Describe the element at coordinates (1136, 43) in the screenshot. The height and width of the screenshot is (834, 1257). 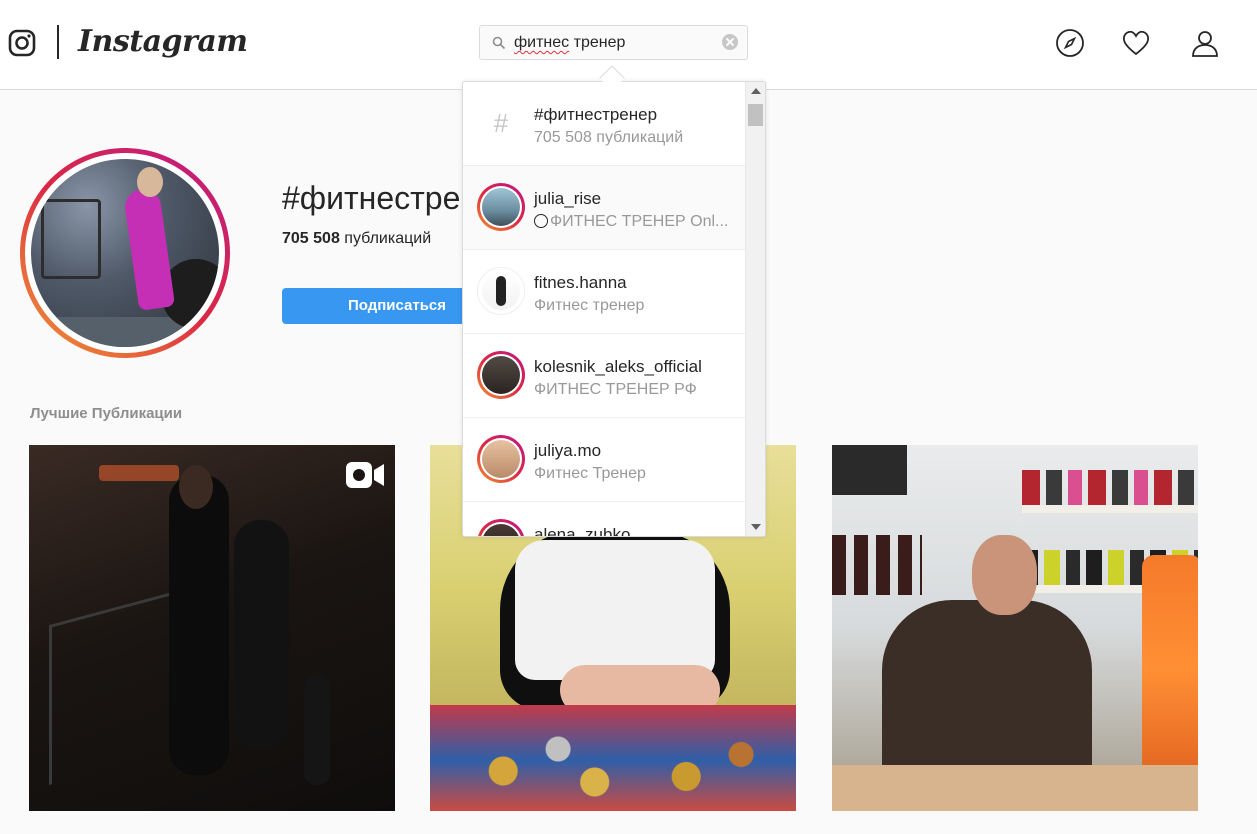
I see `heart-icon` at that location.